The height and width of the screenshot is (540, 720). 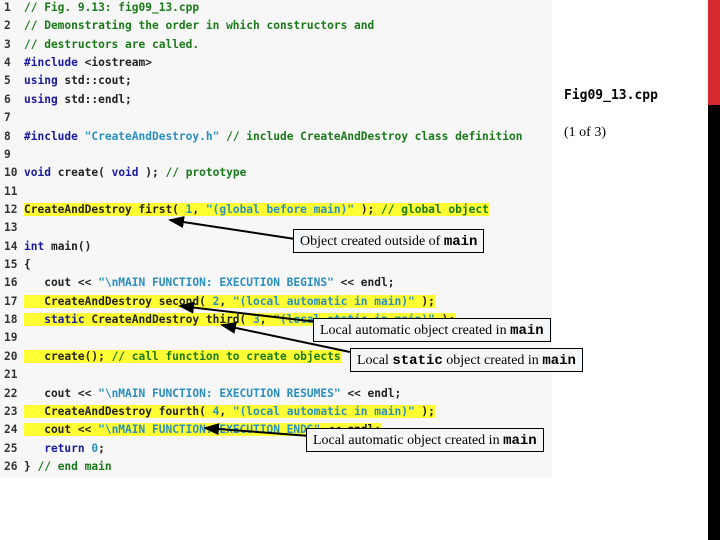 What do you see at coordinates (11, 246) in the screenshot?
I see `line-number: 14` at bounding box center [11, 246].